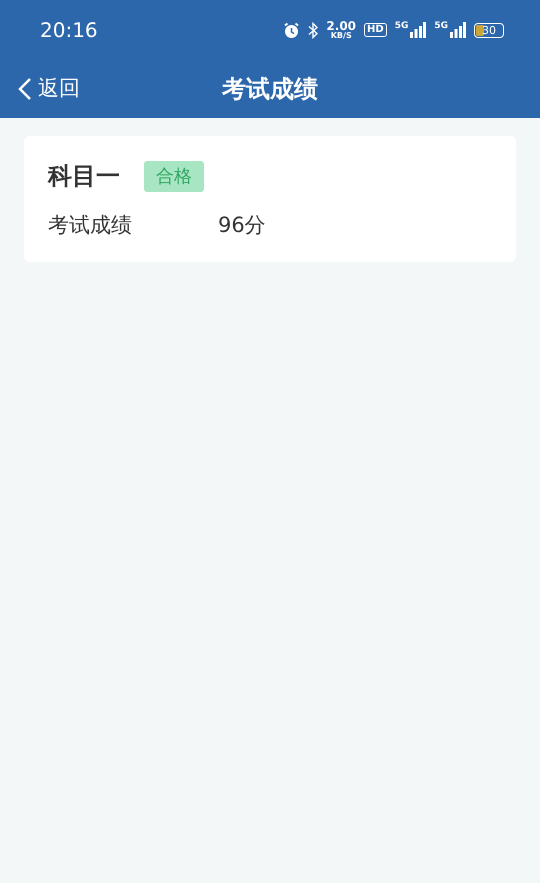 The width and height of the screenshot is (540, 883). What do you see at coordinates (375, 30) in the screenshot?
I see `hd-icon: HD` at bounding box center [375, 30].